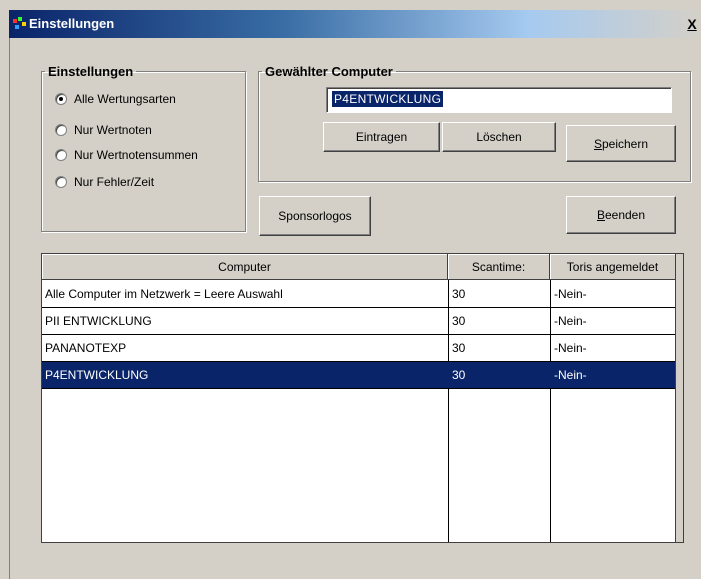 The image size is (701, 579). I want to click on cell-computer: PANANOTEXP, so click(86, 348).